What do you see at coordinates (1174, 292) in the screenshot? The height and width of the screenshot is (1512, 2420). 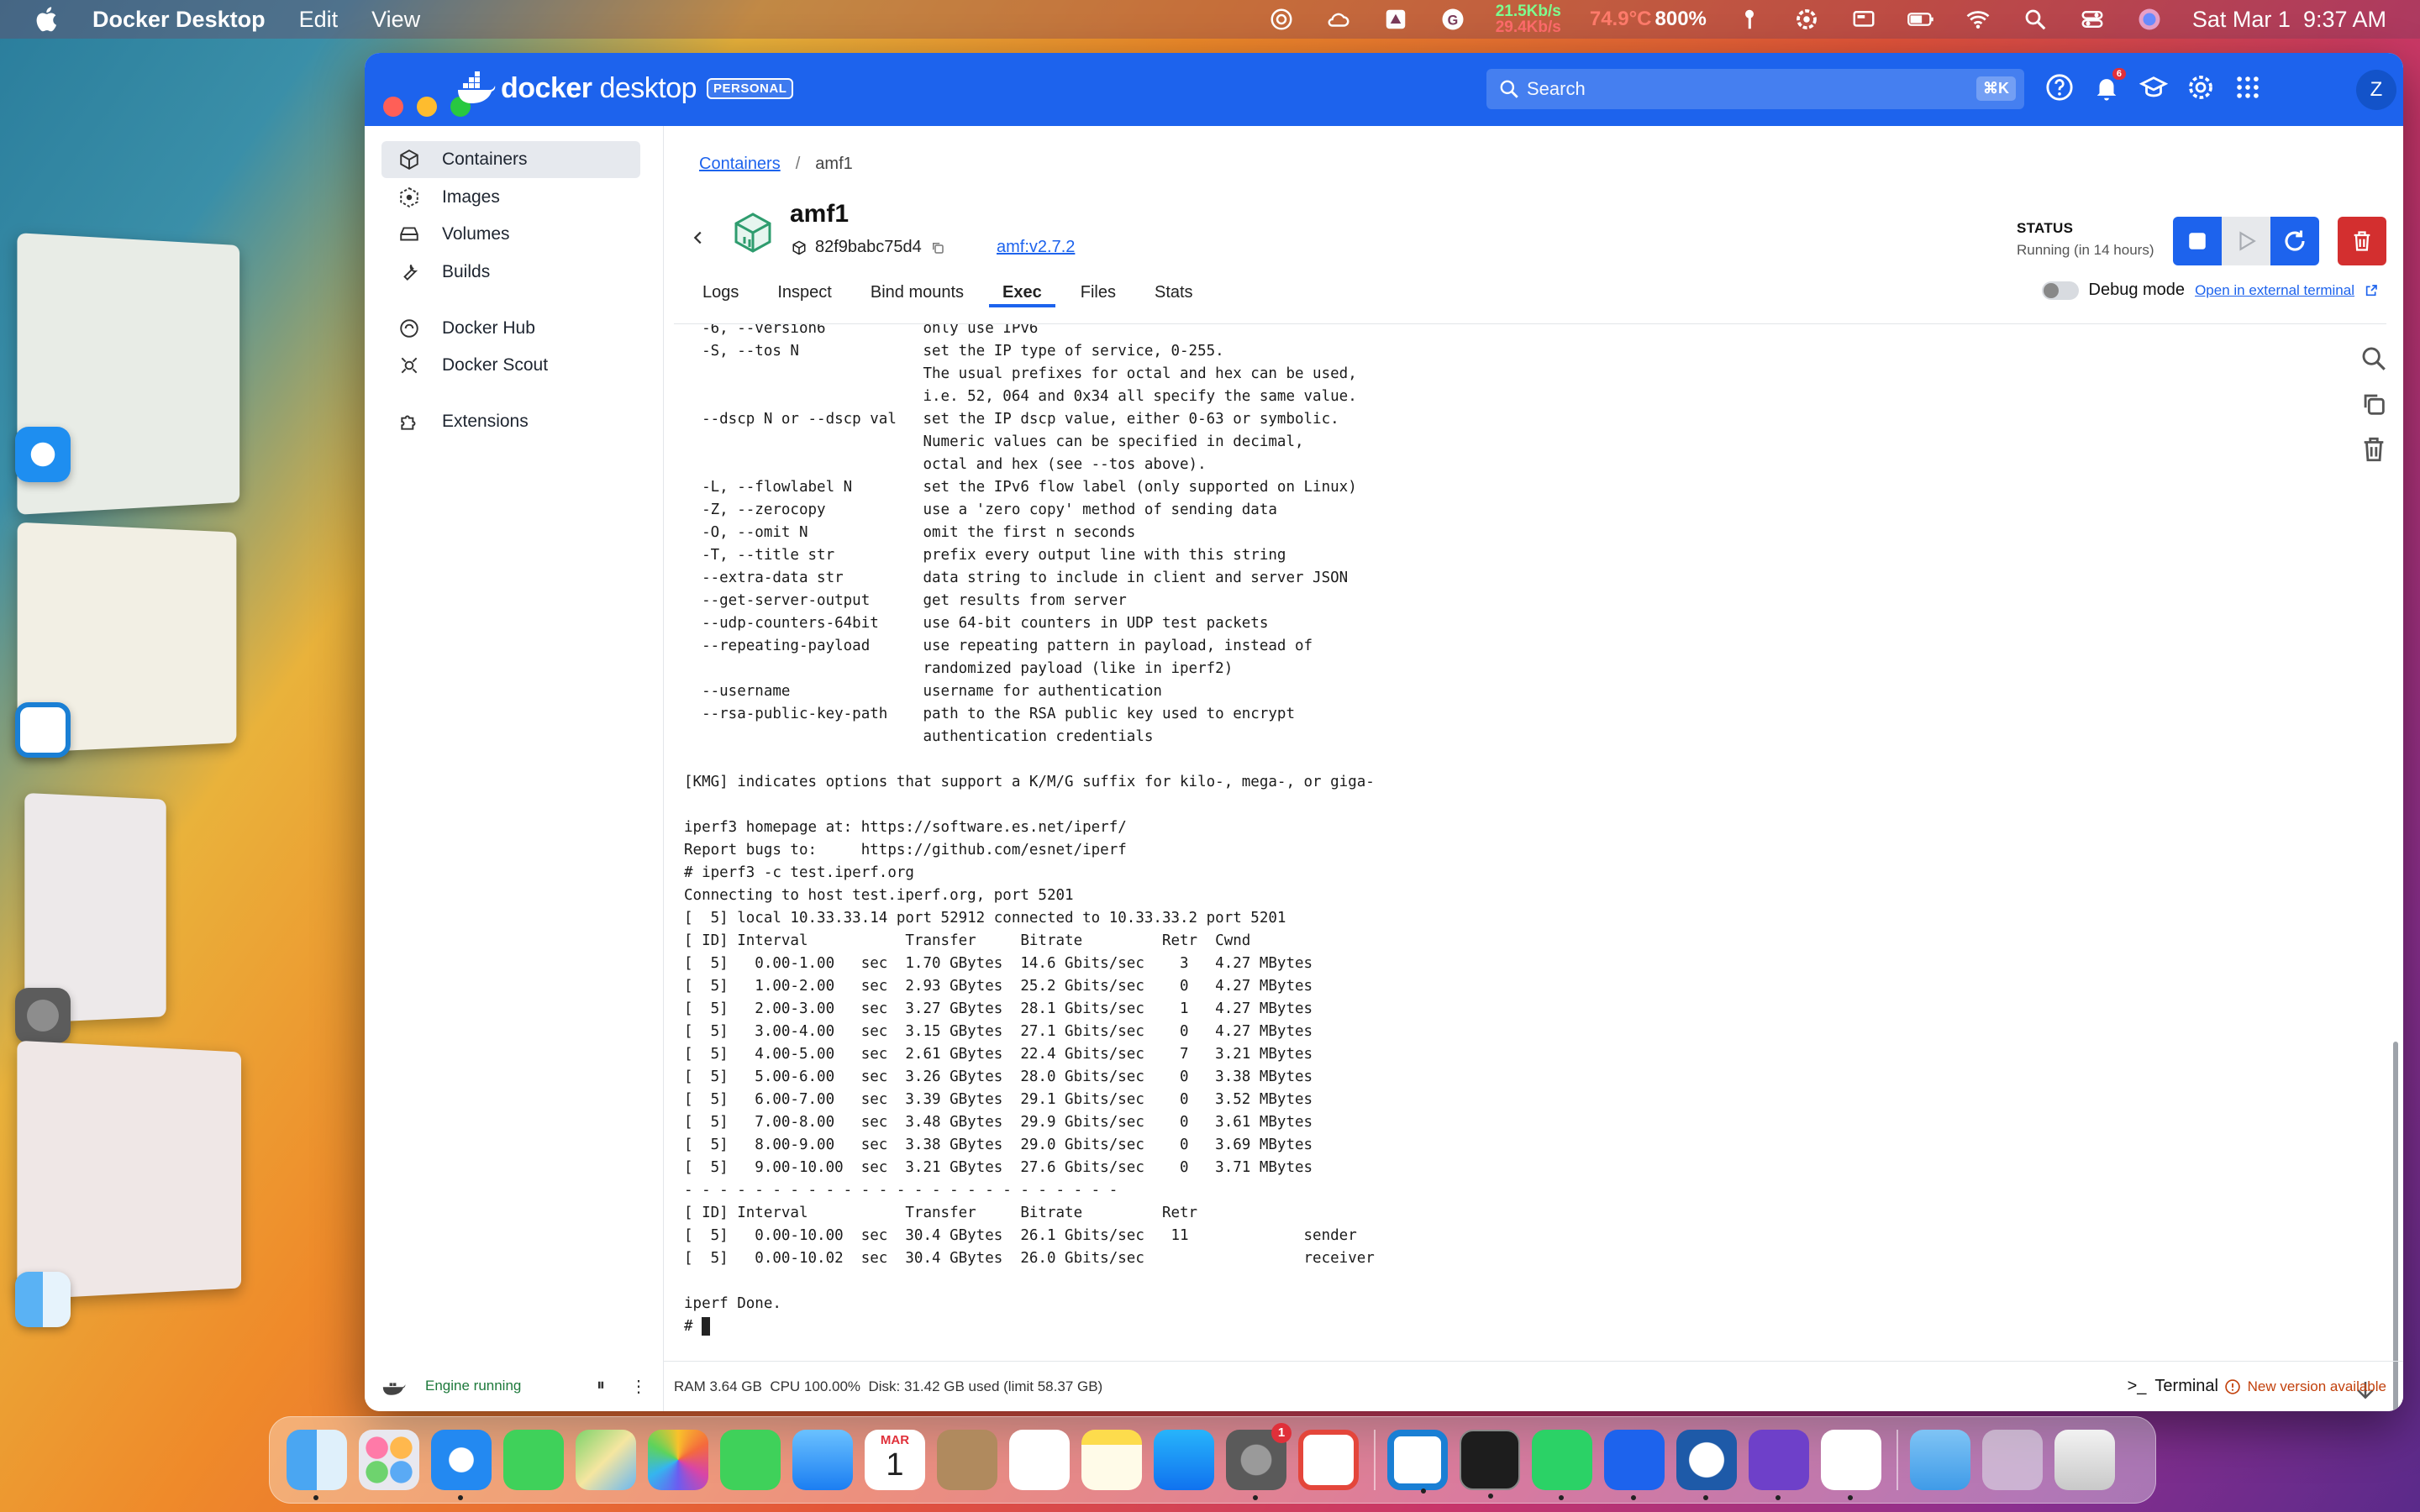 I see `tab-stats: Stats` at bounding box center [1174, 292].